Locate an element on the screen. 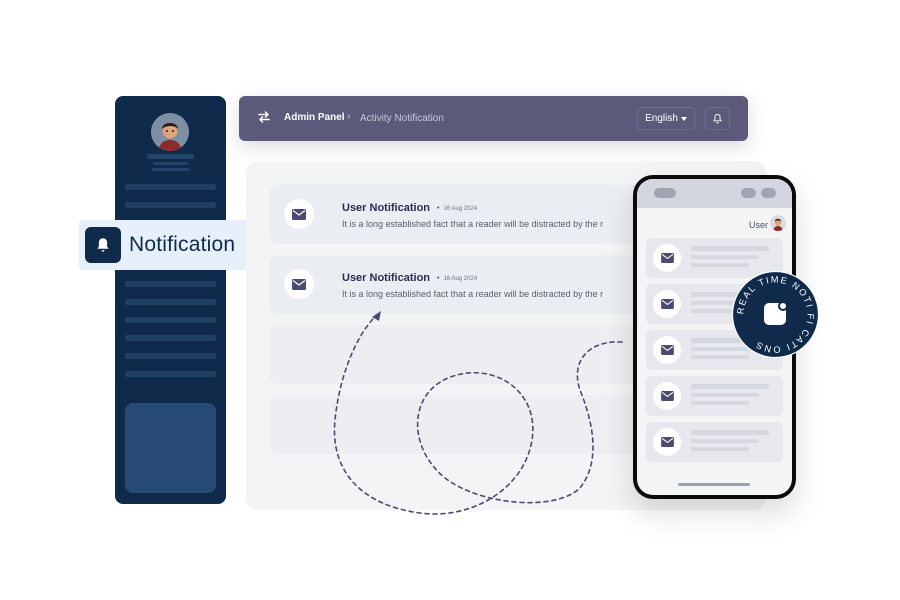 This screenshot has height=600, width=900. realtime-notifications-badge: REAL TIME NOTI FI CATI ONS is located at coordinates (775, 314).